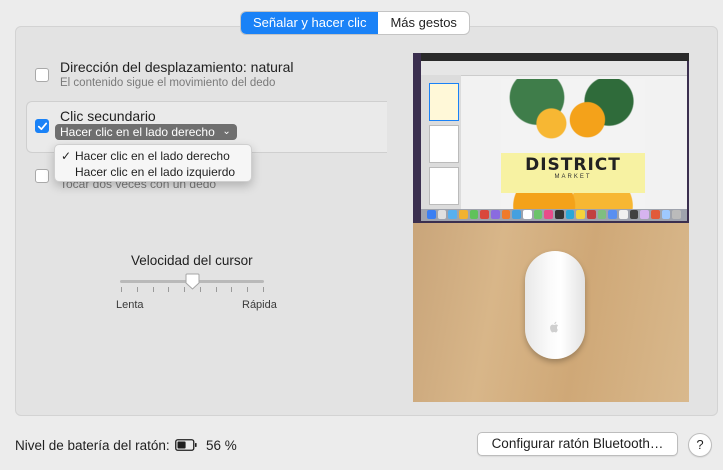 The width and height of the screenshot is (723, 470). I want to click on cursor-speed-title: Velocidad del cursor, so click(192, 260).